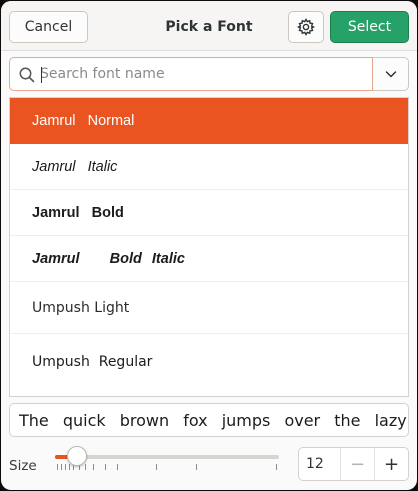 The width and height of the screenshot is (418, 491). What do you see at coordinates (209, 121) in the screenshot?
I see `font-list-item: Jamrul Normal` at bounding box center [209, 121].